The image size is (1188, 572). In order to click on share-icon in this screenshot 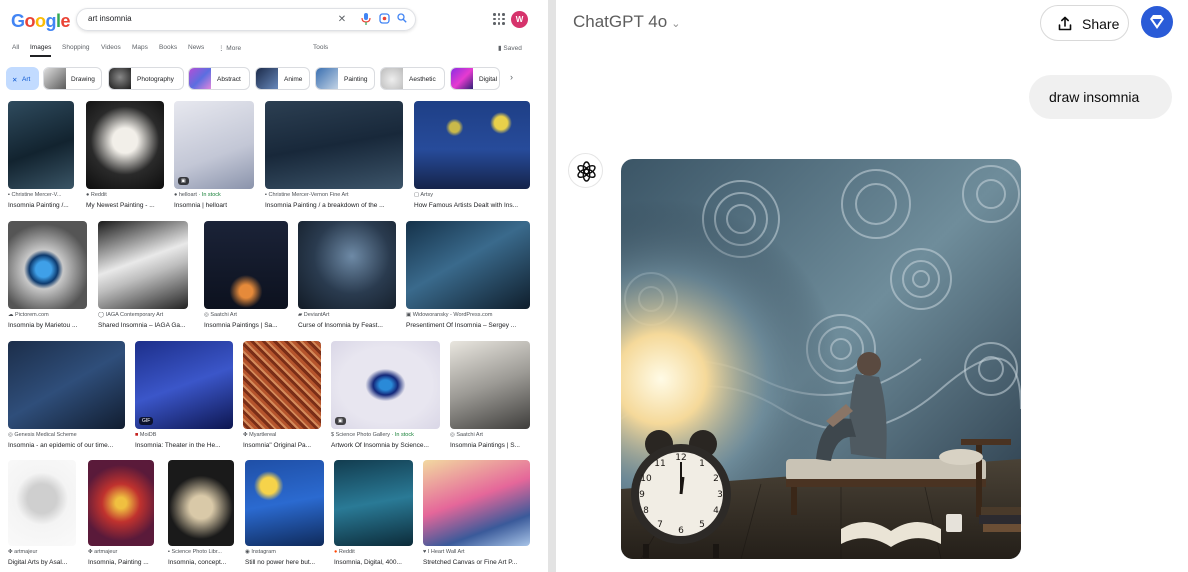, I will do `click(1065, 23)`.